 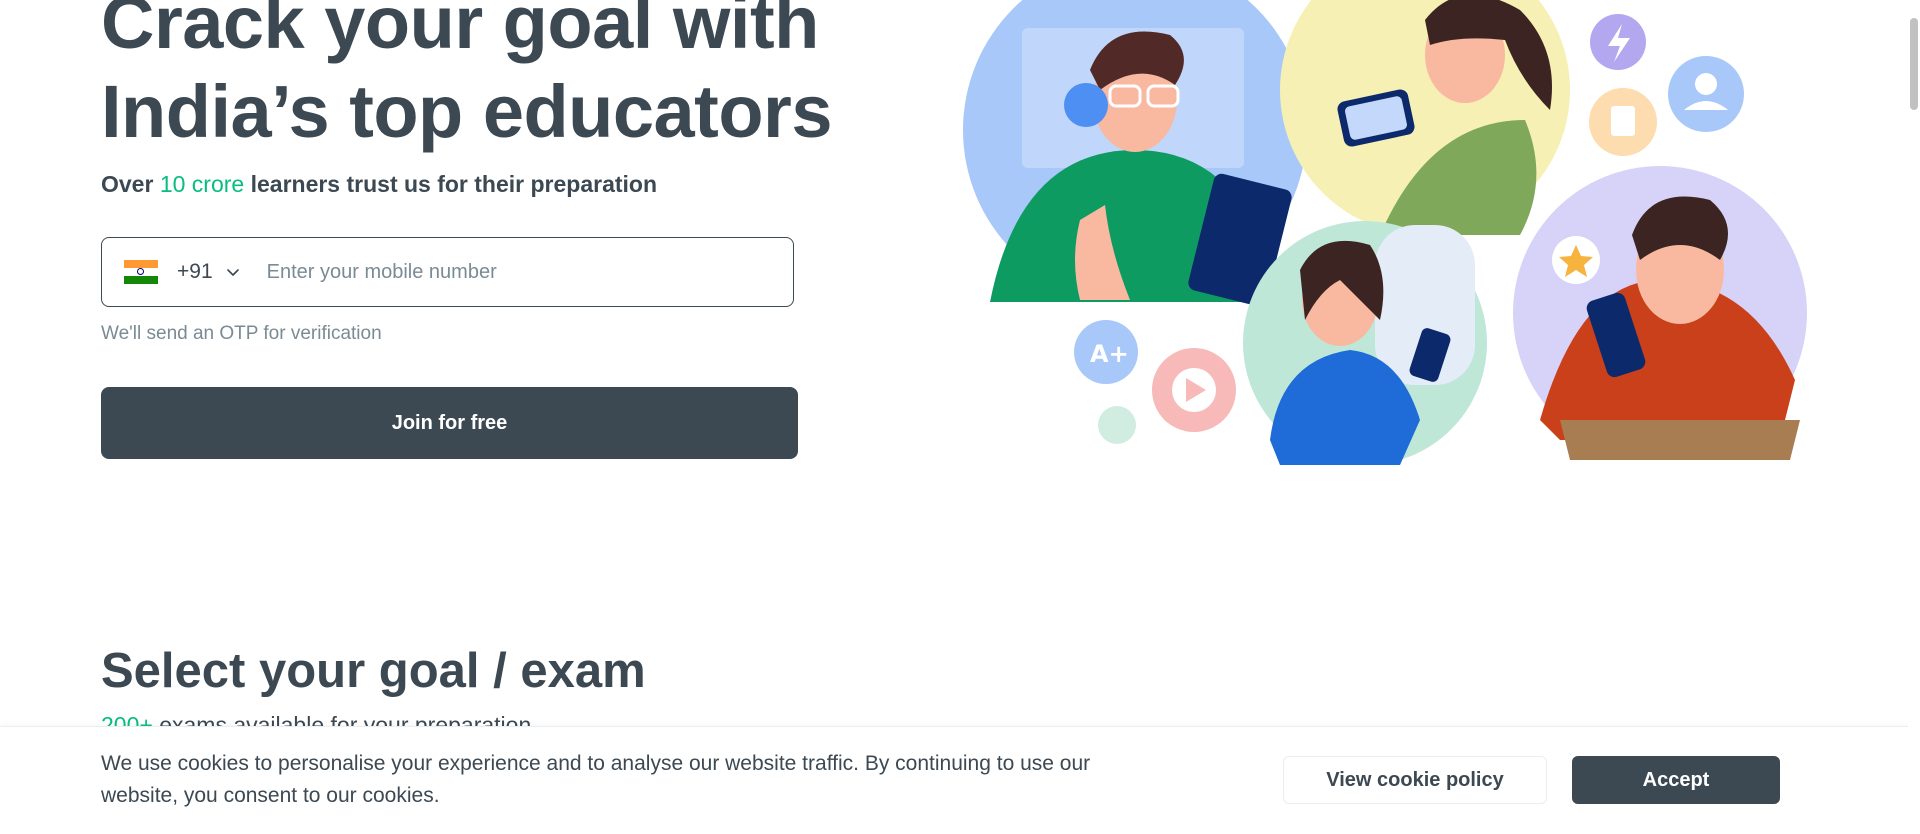 I want to click on country-code-selector: +91, so click(x=171, y=272).